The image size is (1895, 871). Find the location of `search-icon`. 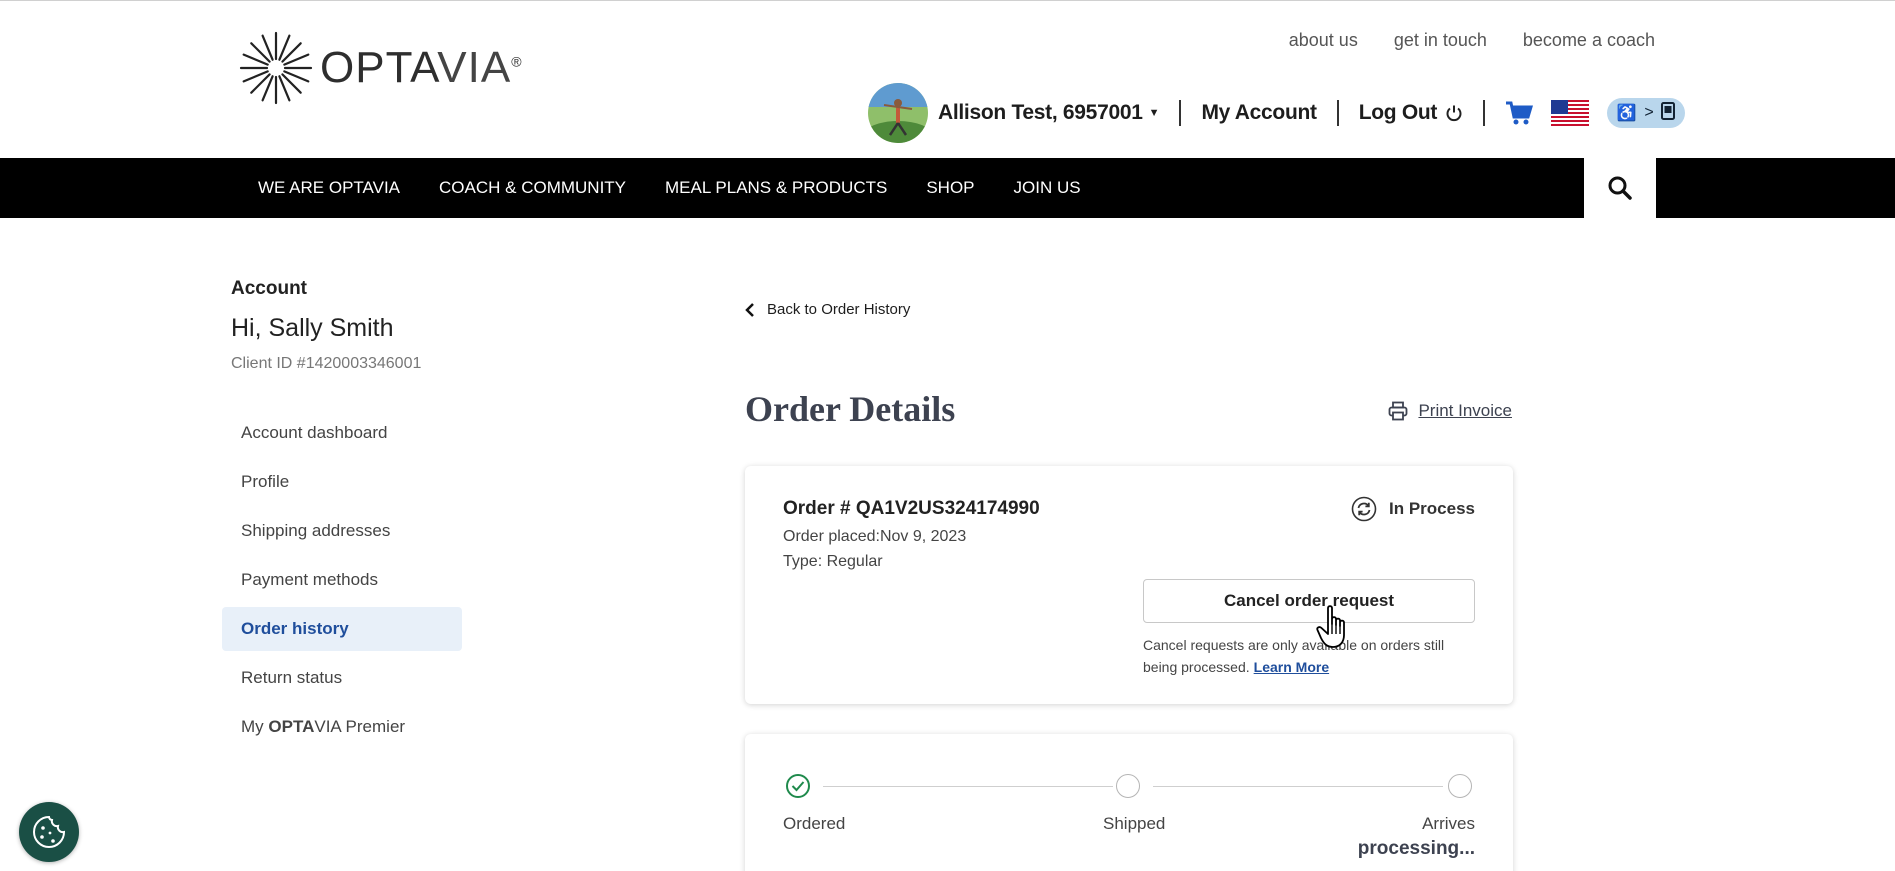

search-icon is located at coordinates (1620, 188).